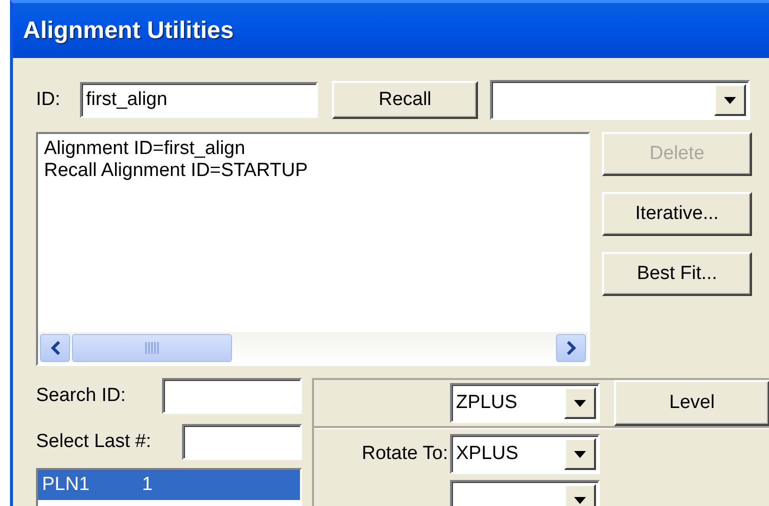 The image size is (769, 506). Describe the element at coordinates (81, 396) in the screenshot. I see `search-id-label: Search ID:` at that location.